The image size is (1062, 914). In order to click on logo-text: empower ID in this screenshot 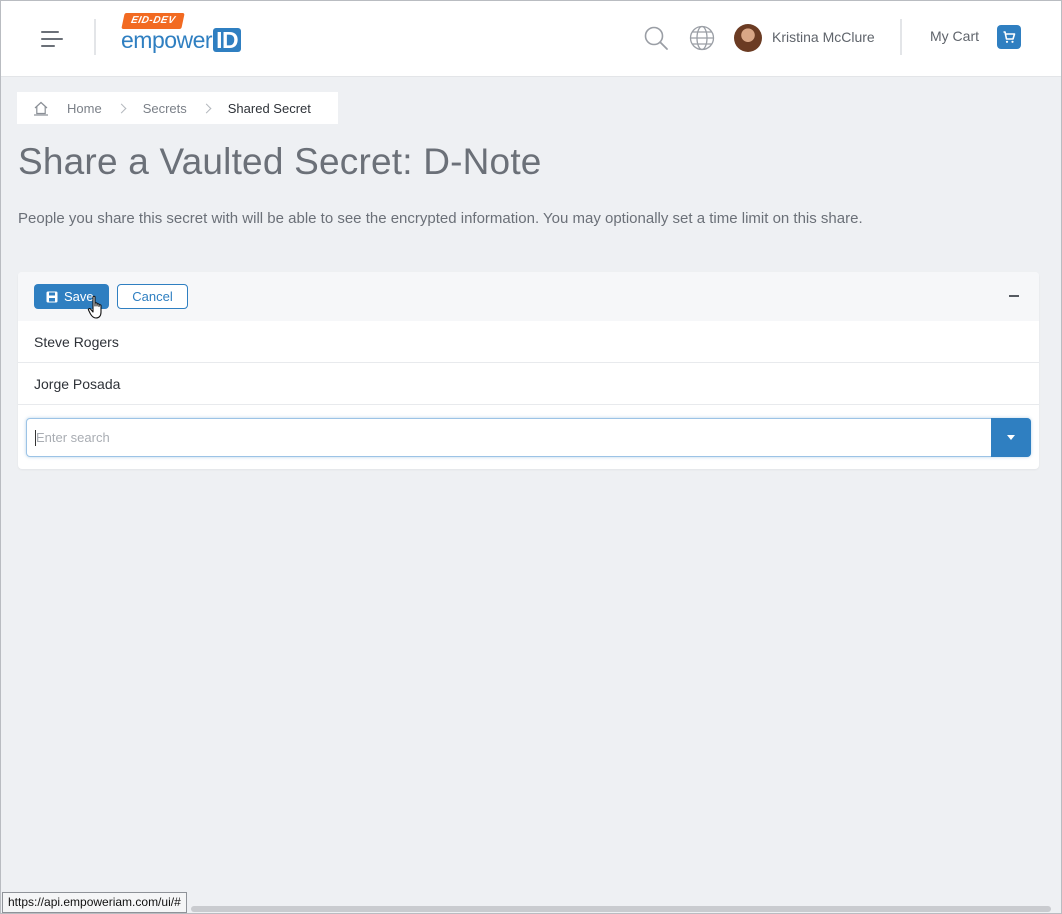, I will do `click(181, 40)`.